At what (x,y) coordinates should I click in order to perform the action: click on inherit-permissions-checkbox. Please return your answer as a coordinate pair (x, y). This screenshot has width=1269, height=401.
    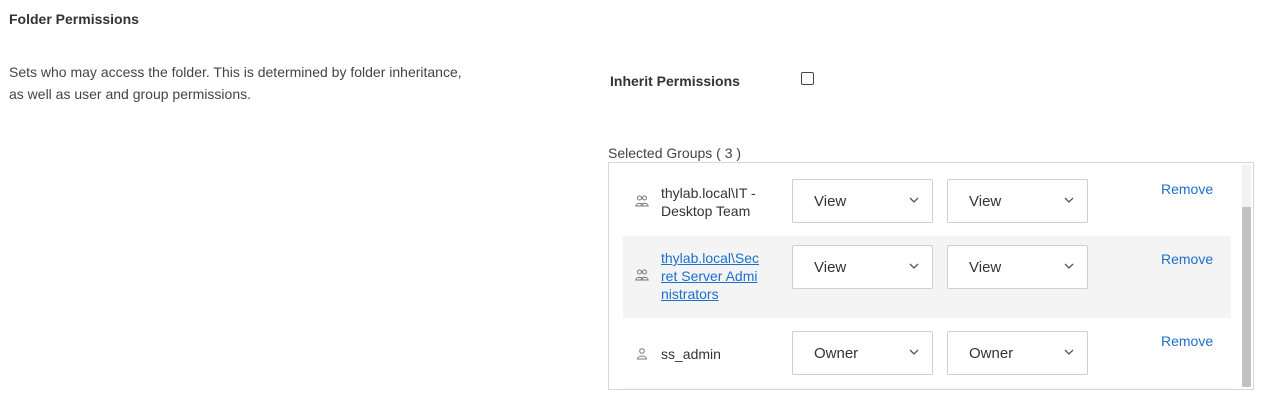
    Looking at the image, I should click on (807, 78).